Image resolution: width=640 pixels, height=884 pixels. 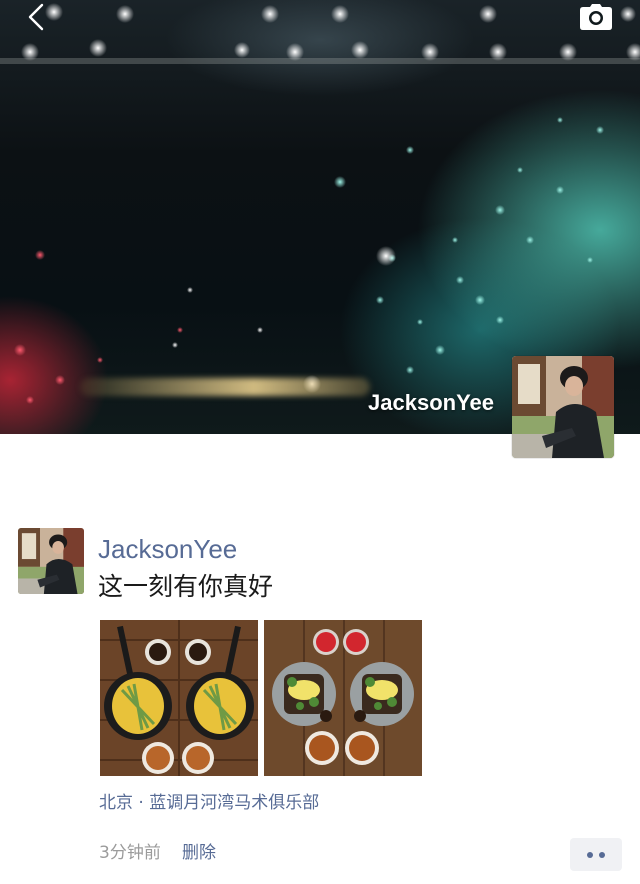 I want to click on profile-avatar, so click(x=563, y=407).